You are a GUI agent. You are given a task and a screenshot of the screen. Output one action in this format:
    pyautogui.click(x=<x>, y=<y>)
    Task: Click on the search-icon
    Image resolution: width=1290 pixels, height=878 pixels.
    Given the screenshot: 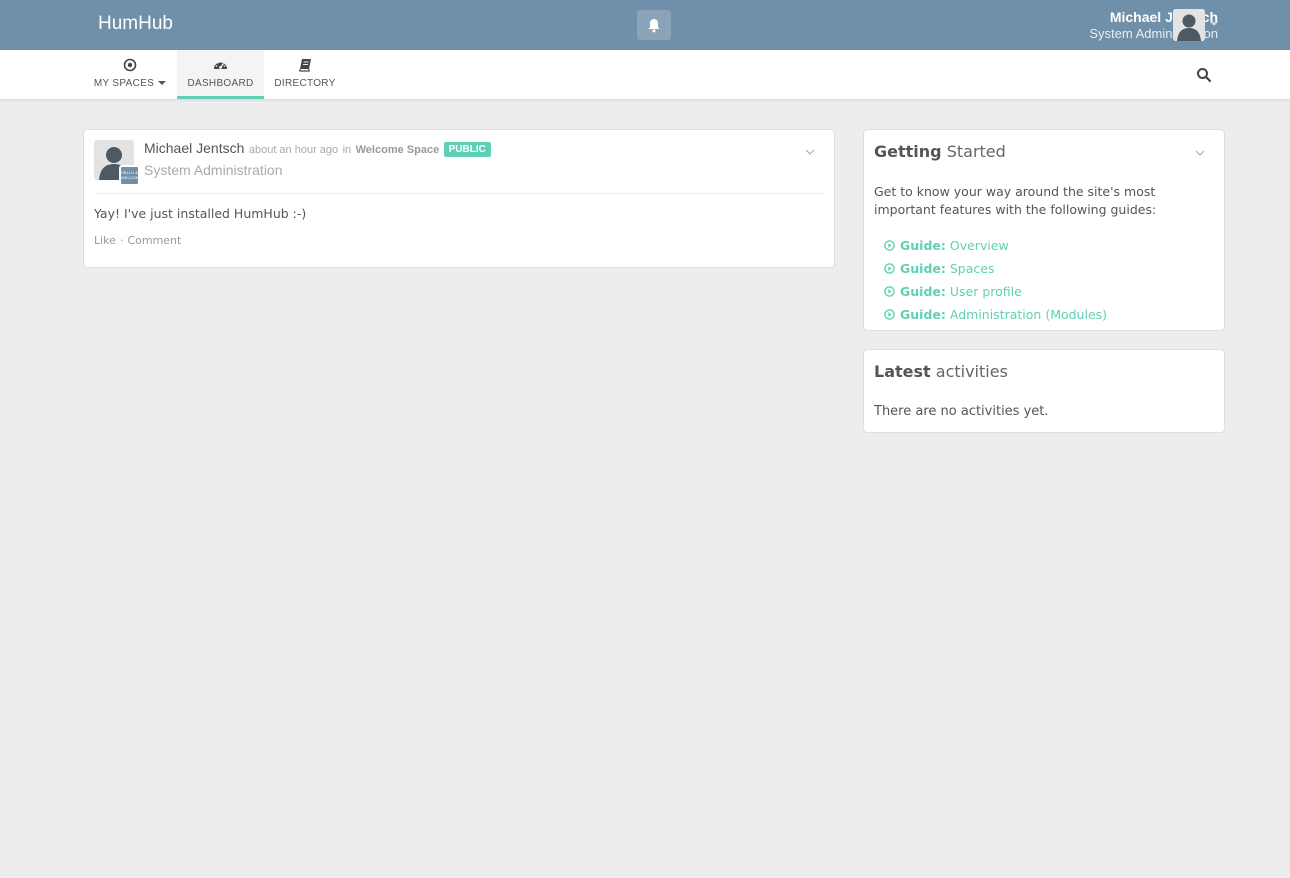 What is the action you would take?
    pyautogui.click(x=1204, y=75)
    